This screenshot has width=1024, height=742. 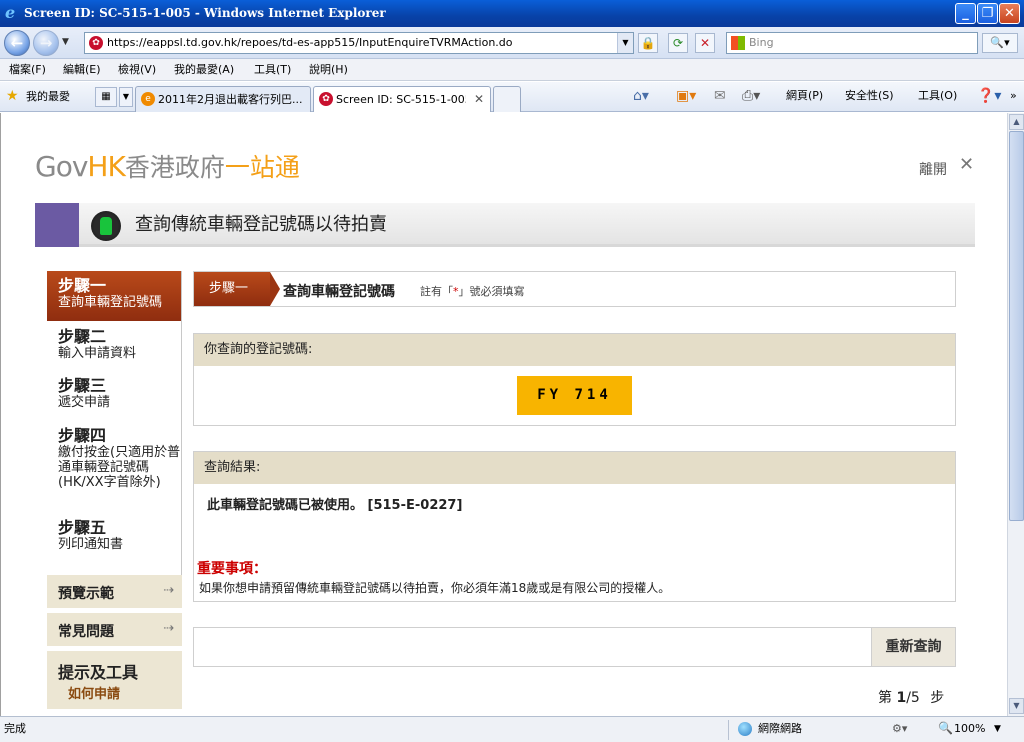 What do you see at coordinates (12, 96) in the screenshot?
I see `favorites-star-icon: ★` at bounding box center [12, 96].